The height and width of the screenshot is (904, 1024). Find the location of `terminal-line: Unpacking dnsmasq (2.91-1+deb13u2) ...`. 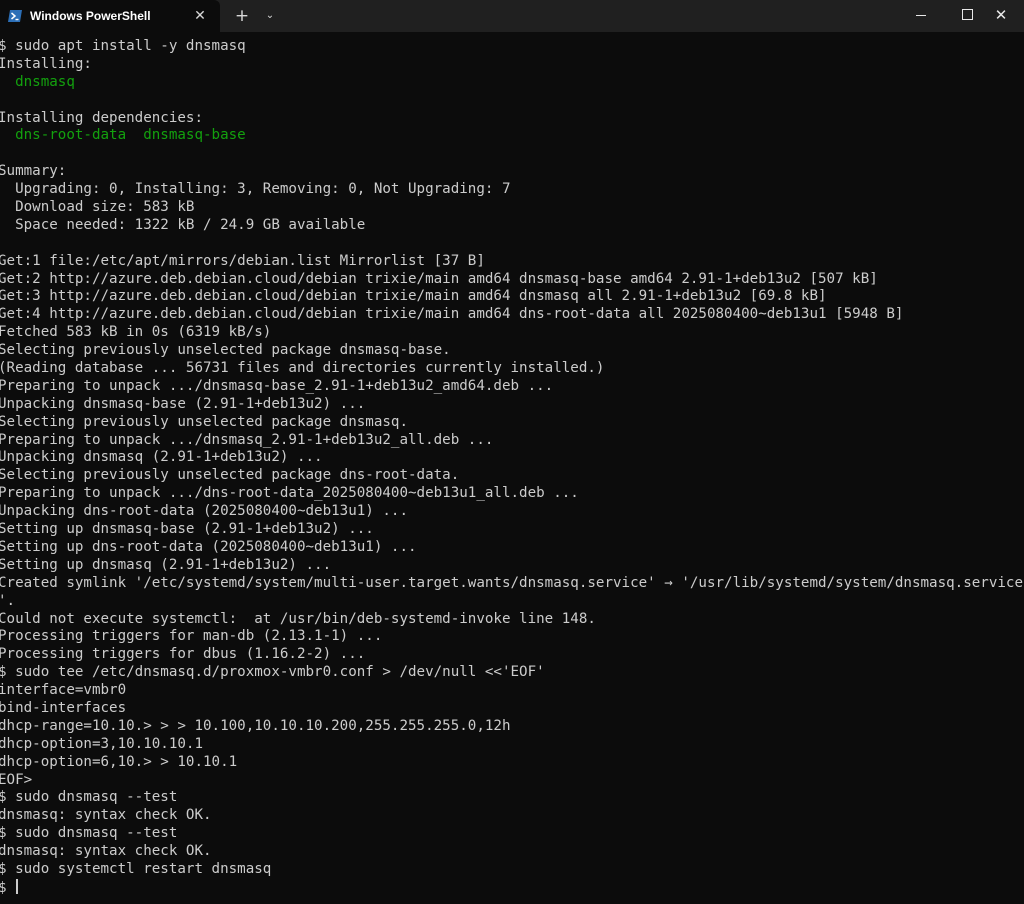

terminal-line: Unpacking dnsmasq (2.91-1+deb13u2) ... is located at coordinates (512, 458).